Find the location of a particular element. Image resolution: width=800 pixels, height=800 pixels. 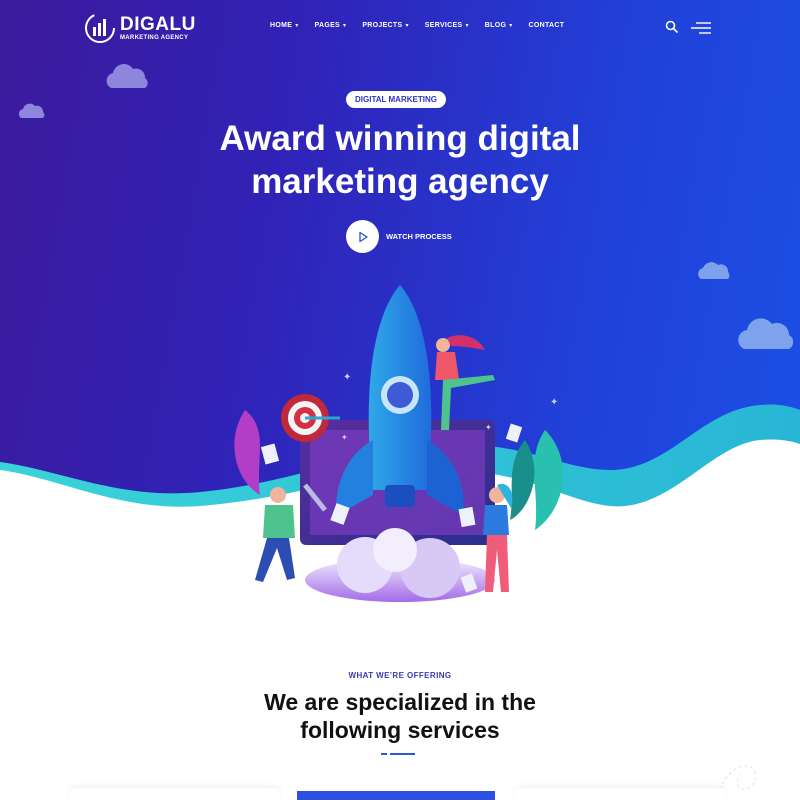

play-icon is located at coordinates (363, 236).